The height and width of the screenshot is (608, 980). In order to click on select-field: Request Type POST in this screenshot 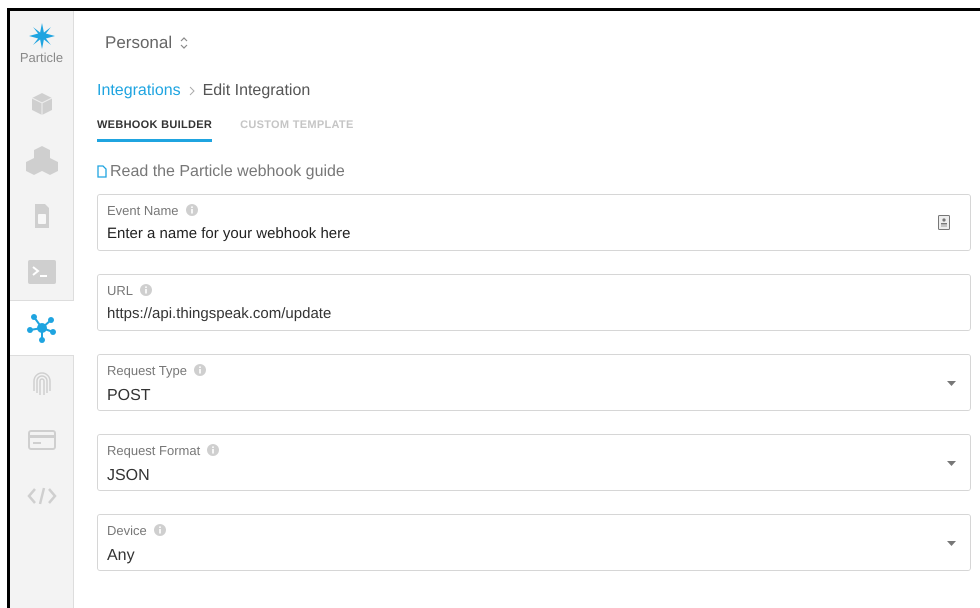, I will do `click(534, 382)`.